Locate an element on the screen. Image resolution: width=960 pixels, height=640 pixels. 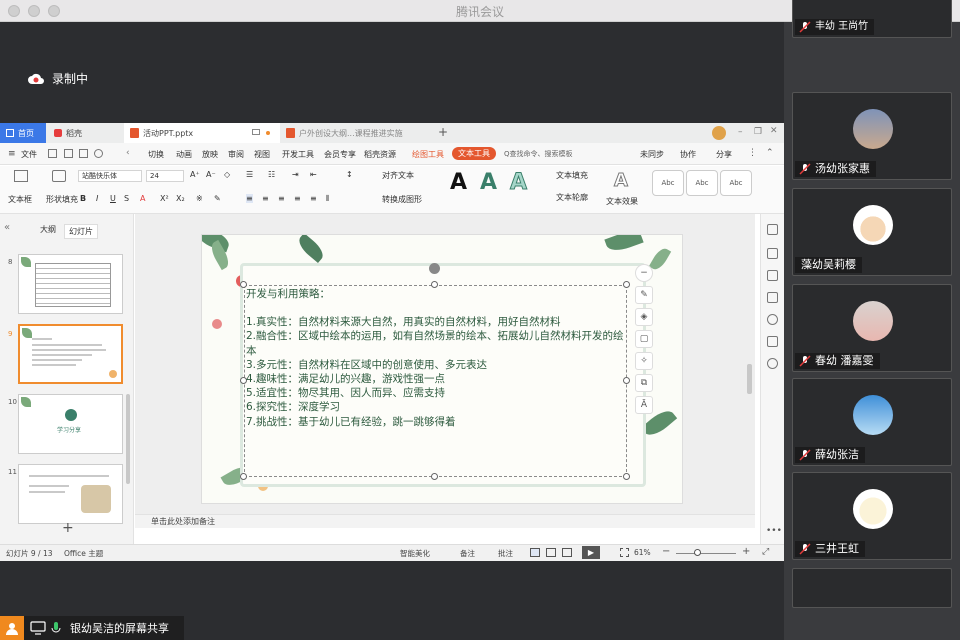
new-tab-button: + is located at coordinates (443, 132).